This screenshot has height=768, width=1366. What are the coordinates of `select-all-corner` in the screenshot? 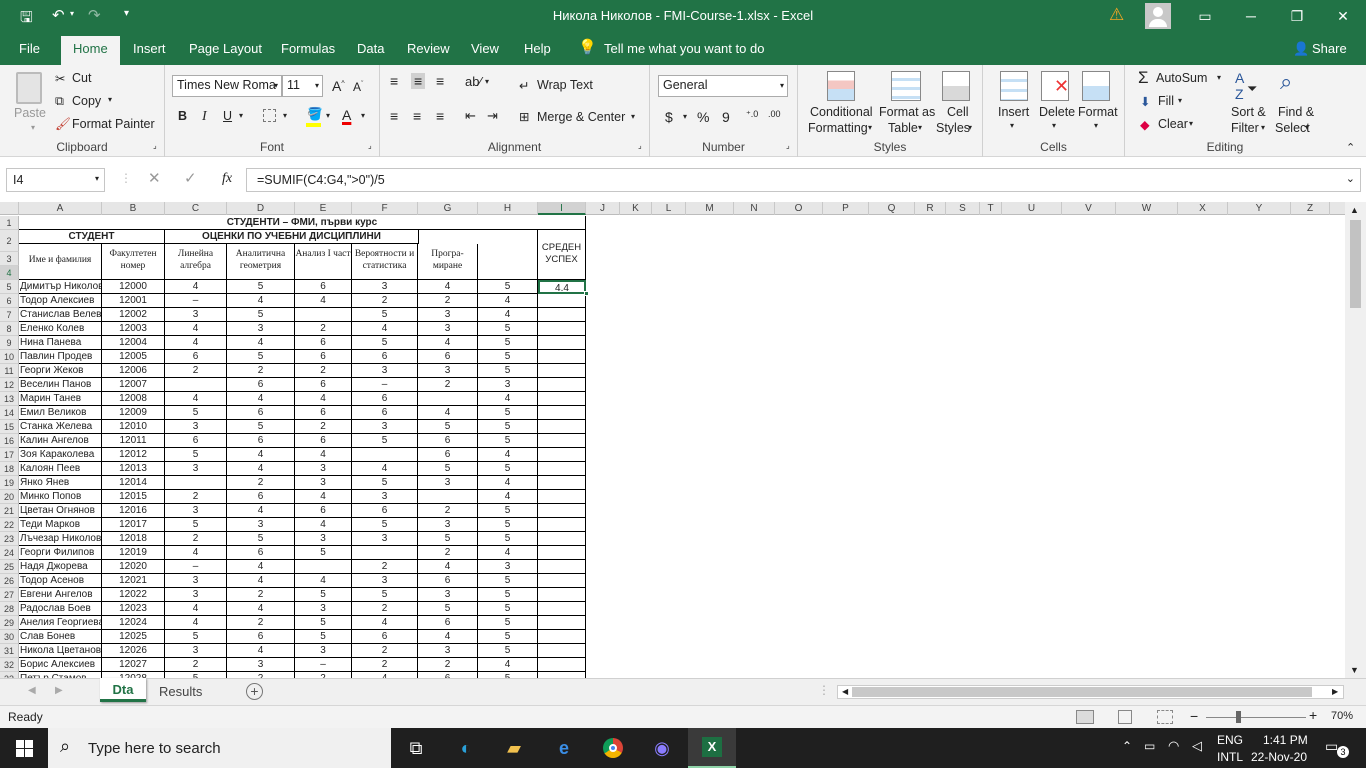 It's located at (9, 208).